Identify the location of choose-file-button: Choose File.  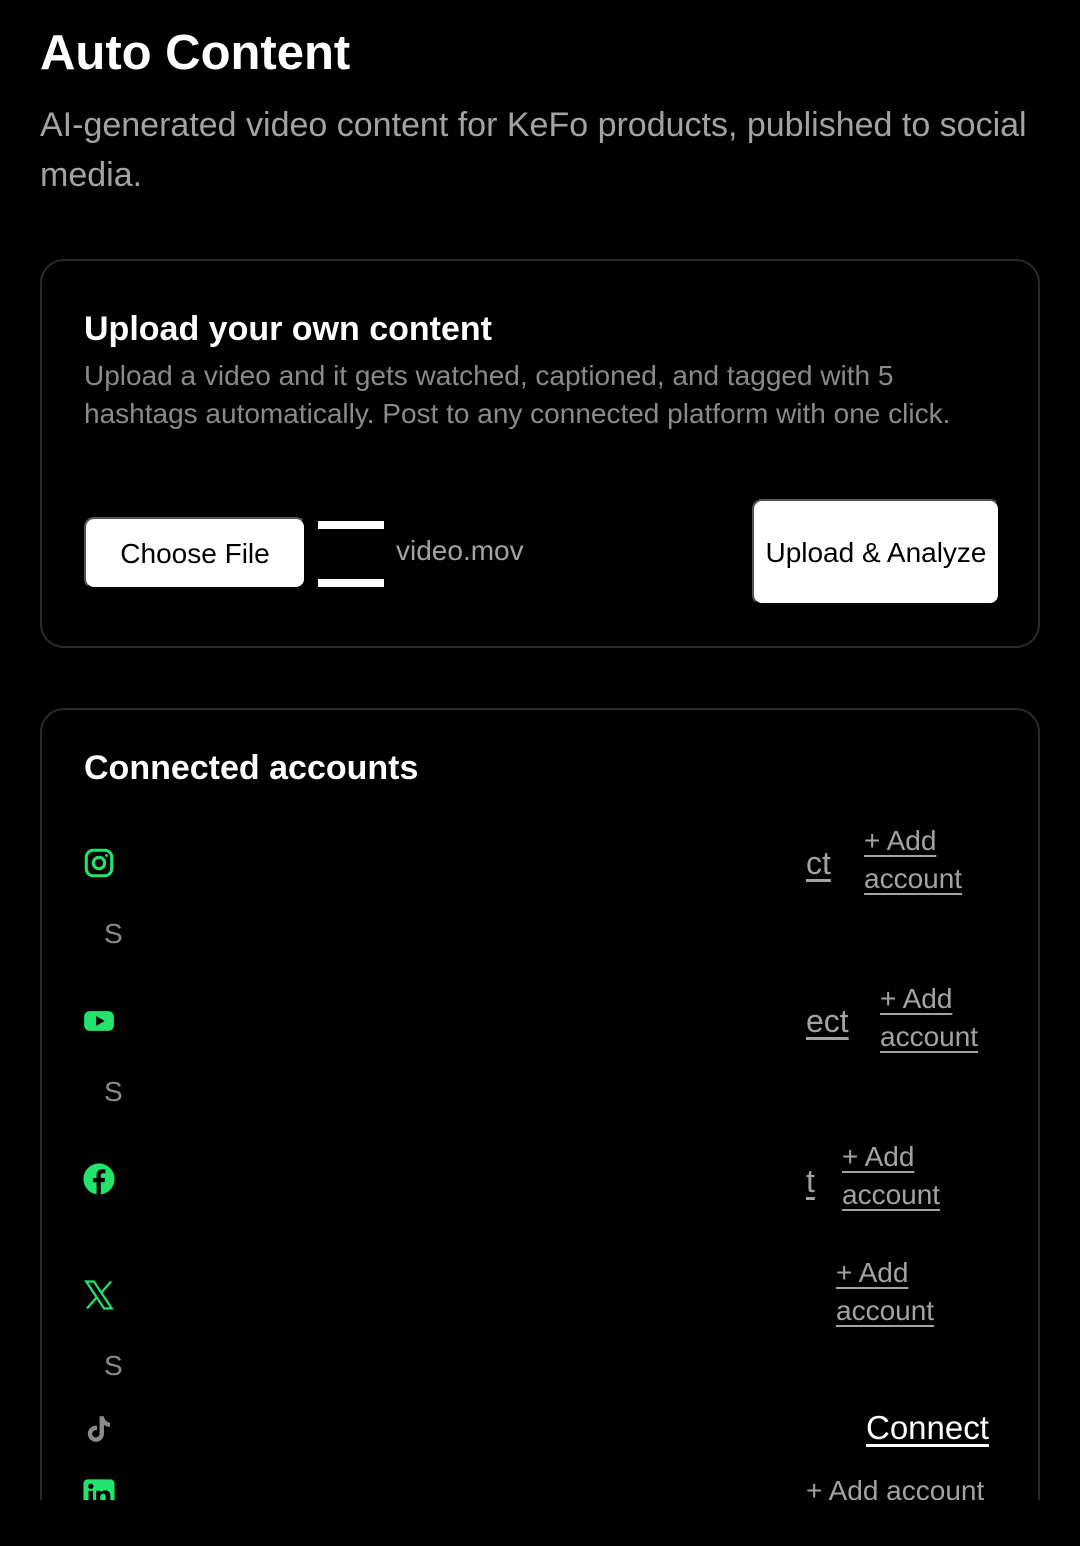
(195, 553).